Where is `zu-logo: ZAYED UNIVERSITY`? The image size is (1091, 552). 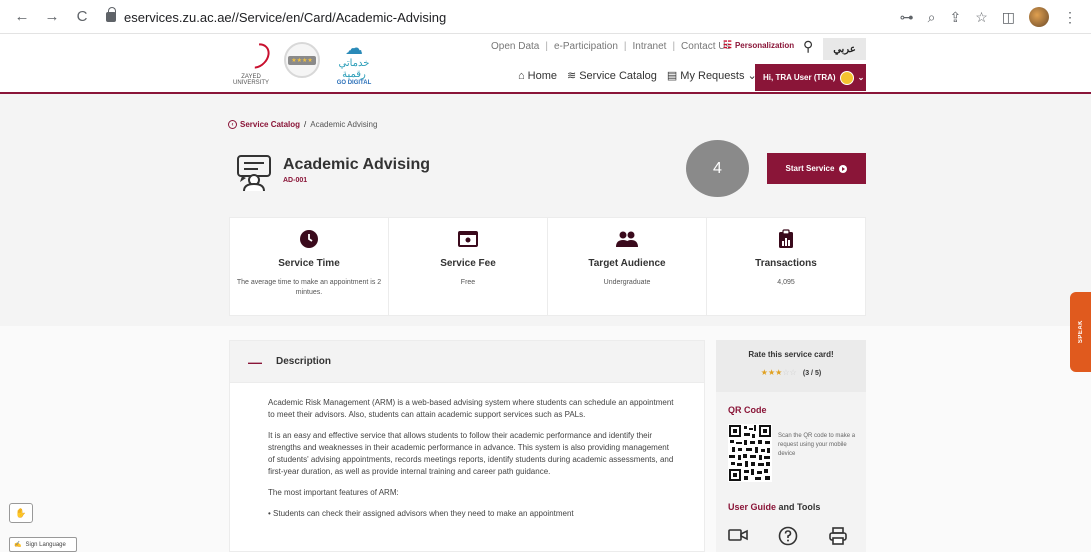 zu-logo: ZAYED UNIVERSITY is located at coordinates (251, 63).